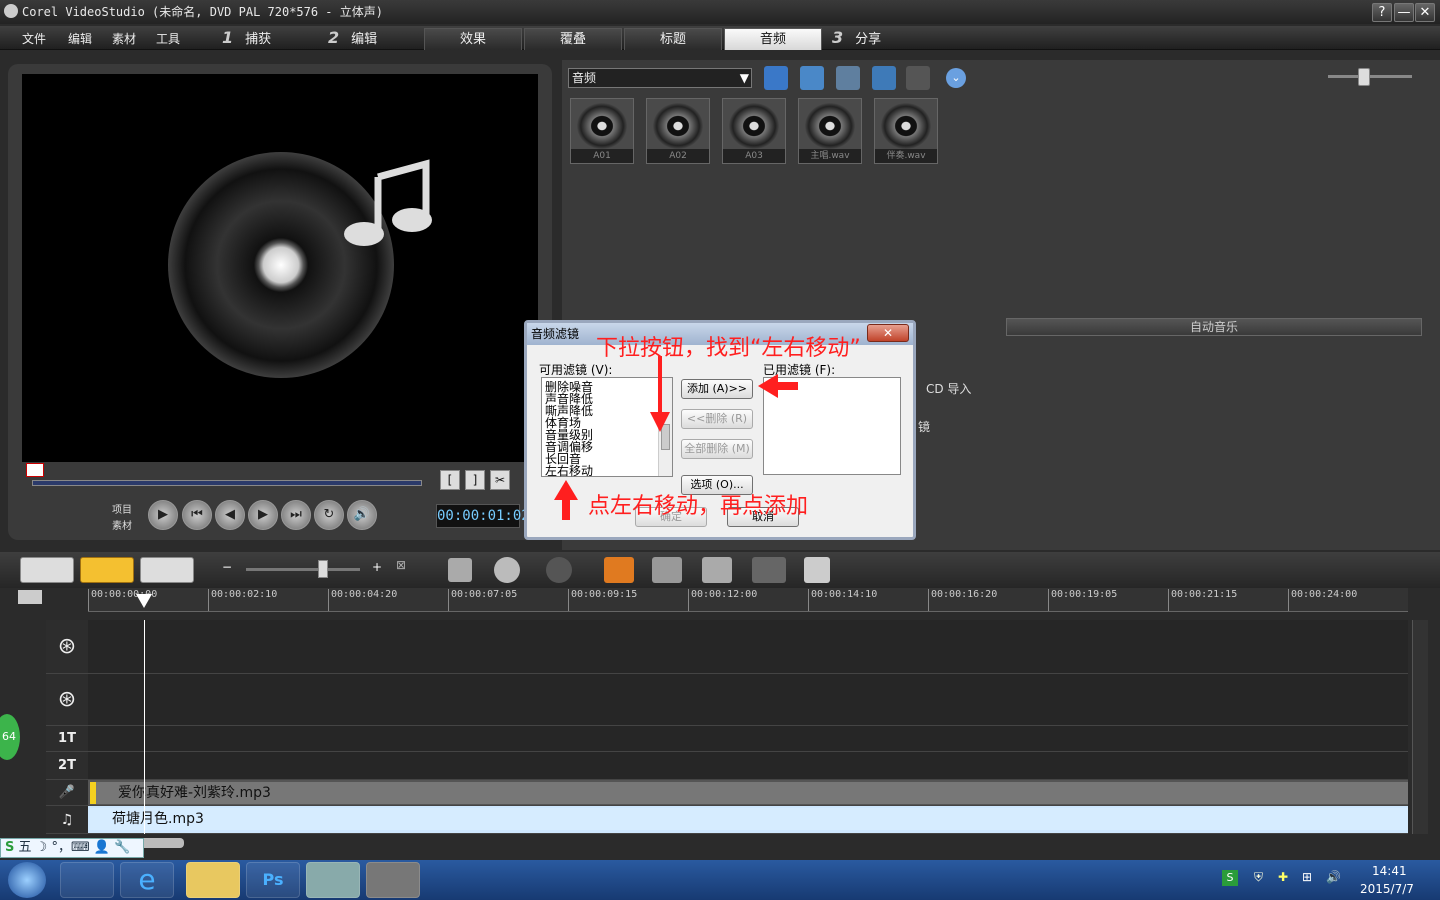  Describe the element at coordinates (27, 880) in the screenshot. I see `start-button` at that location.